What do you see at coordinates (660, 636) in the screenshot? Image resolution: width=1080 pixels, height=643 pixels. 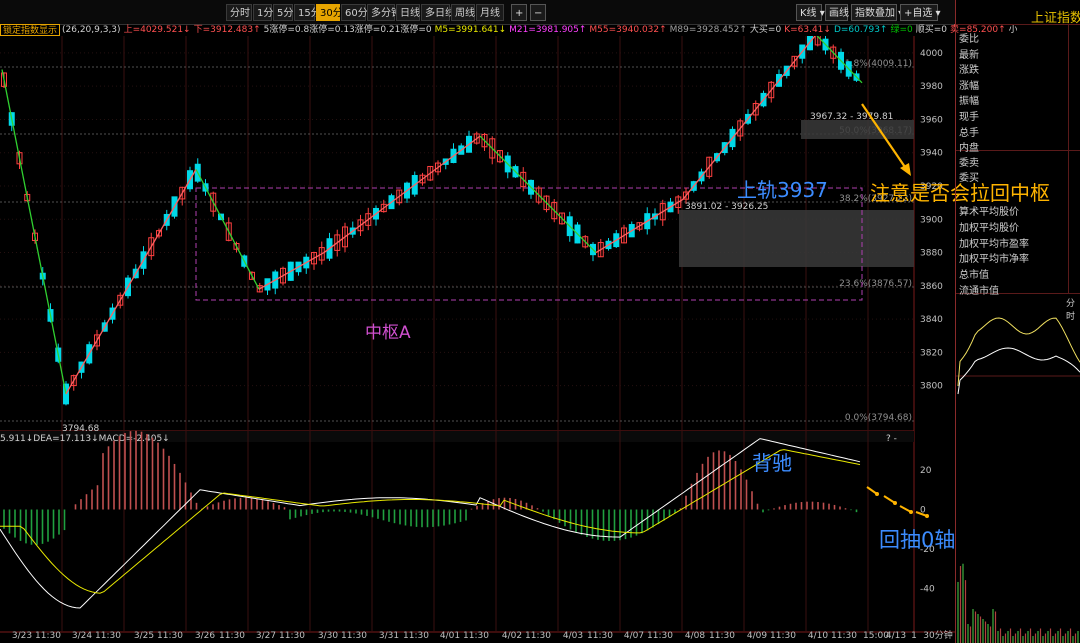 I see `time-label-21: 11:30` at bounding box center [660, 636].